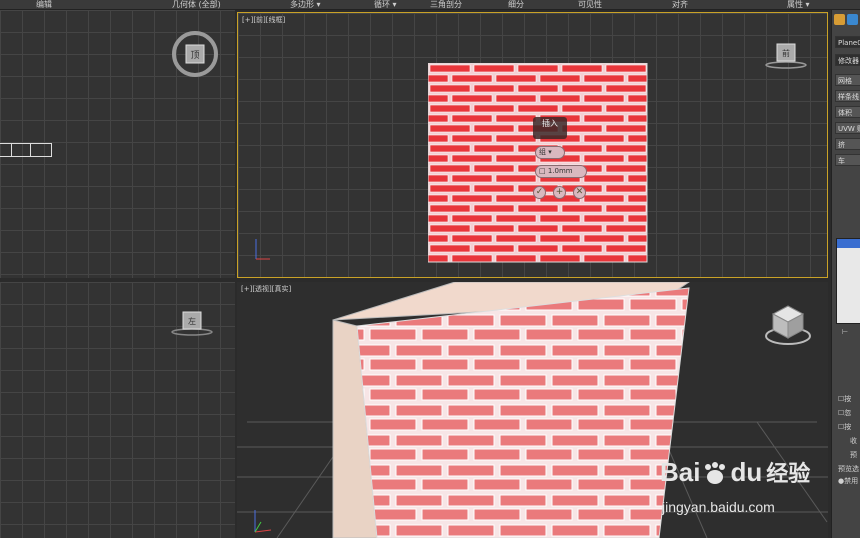 The height and width of the screenshot is (538, 860). I want to click on watermark-brand-a: Bai, so click(680, 472).